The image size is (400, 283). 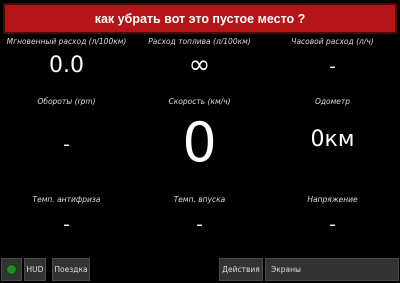 I want to click on gauge-label: Расход топлива (л/100км), so click(x=199, y=41).